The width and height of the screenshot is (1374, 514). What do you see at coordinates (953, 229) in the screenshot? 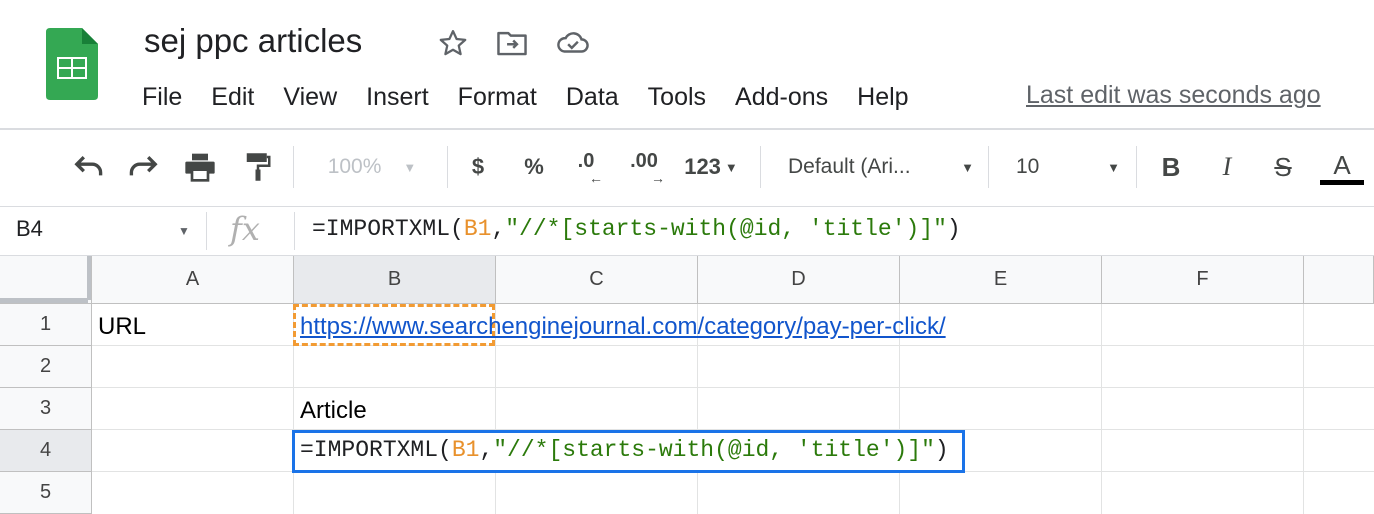
I see `formula-suffix: )` at bounding box center [953, 229].